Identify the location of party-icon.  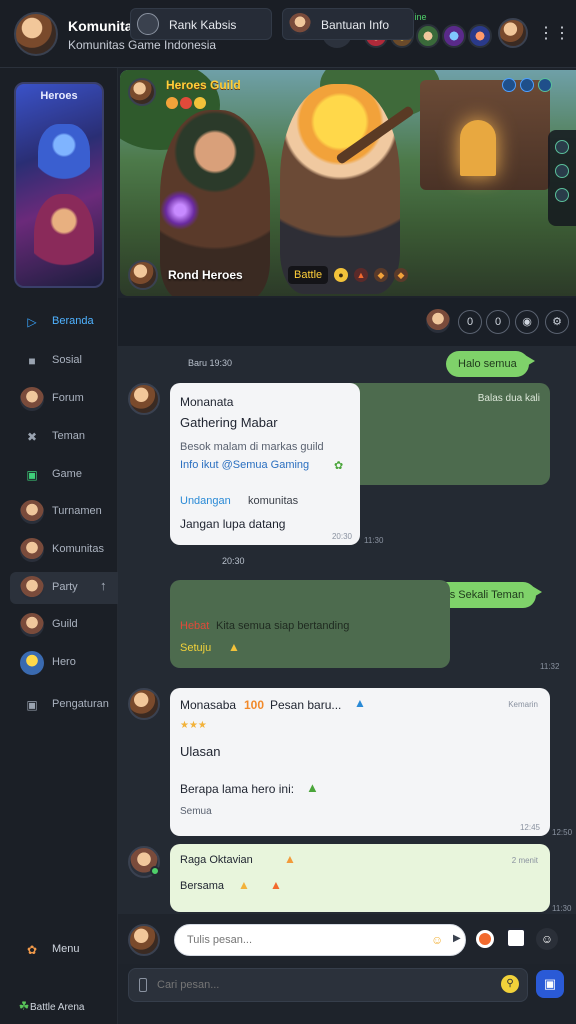
(32, 588).